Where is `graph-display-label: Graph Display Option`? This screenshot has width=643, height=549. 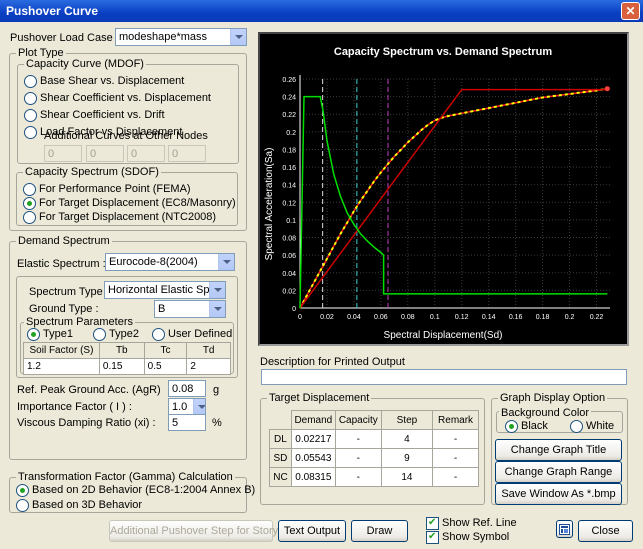
graph-display-label: Graph Display Option is located at coordinates (553, 398).